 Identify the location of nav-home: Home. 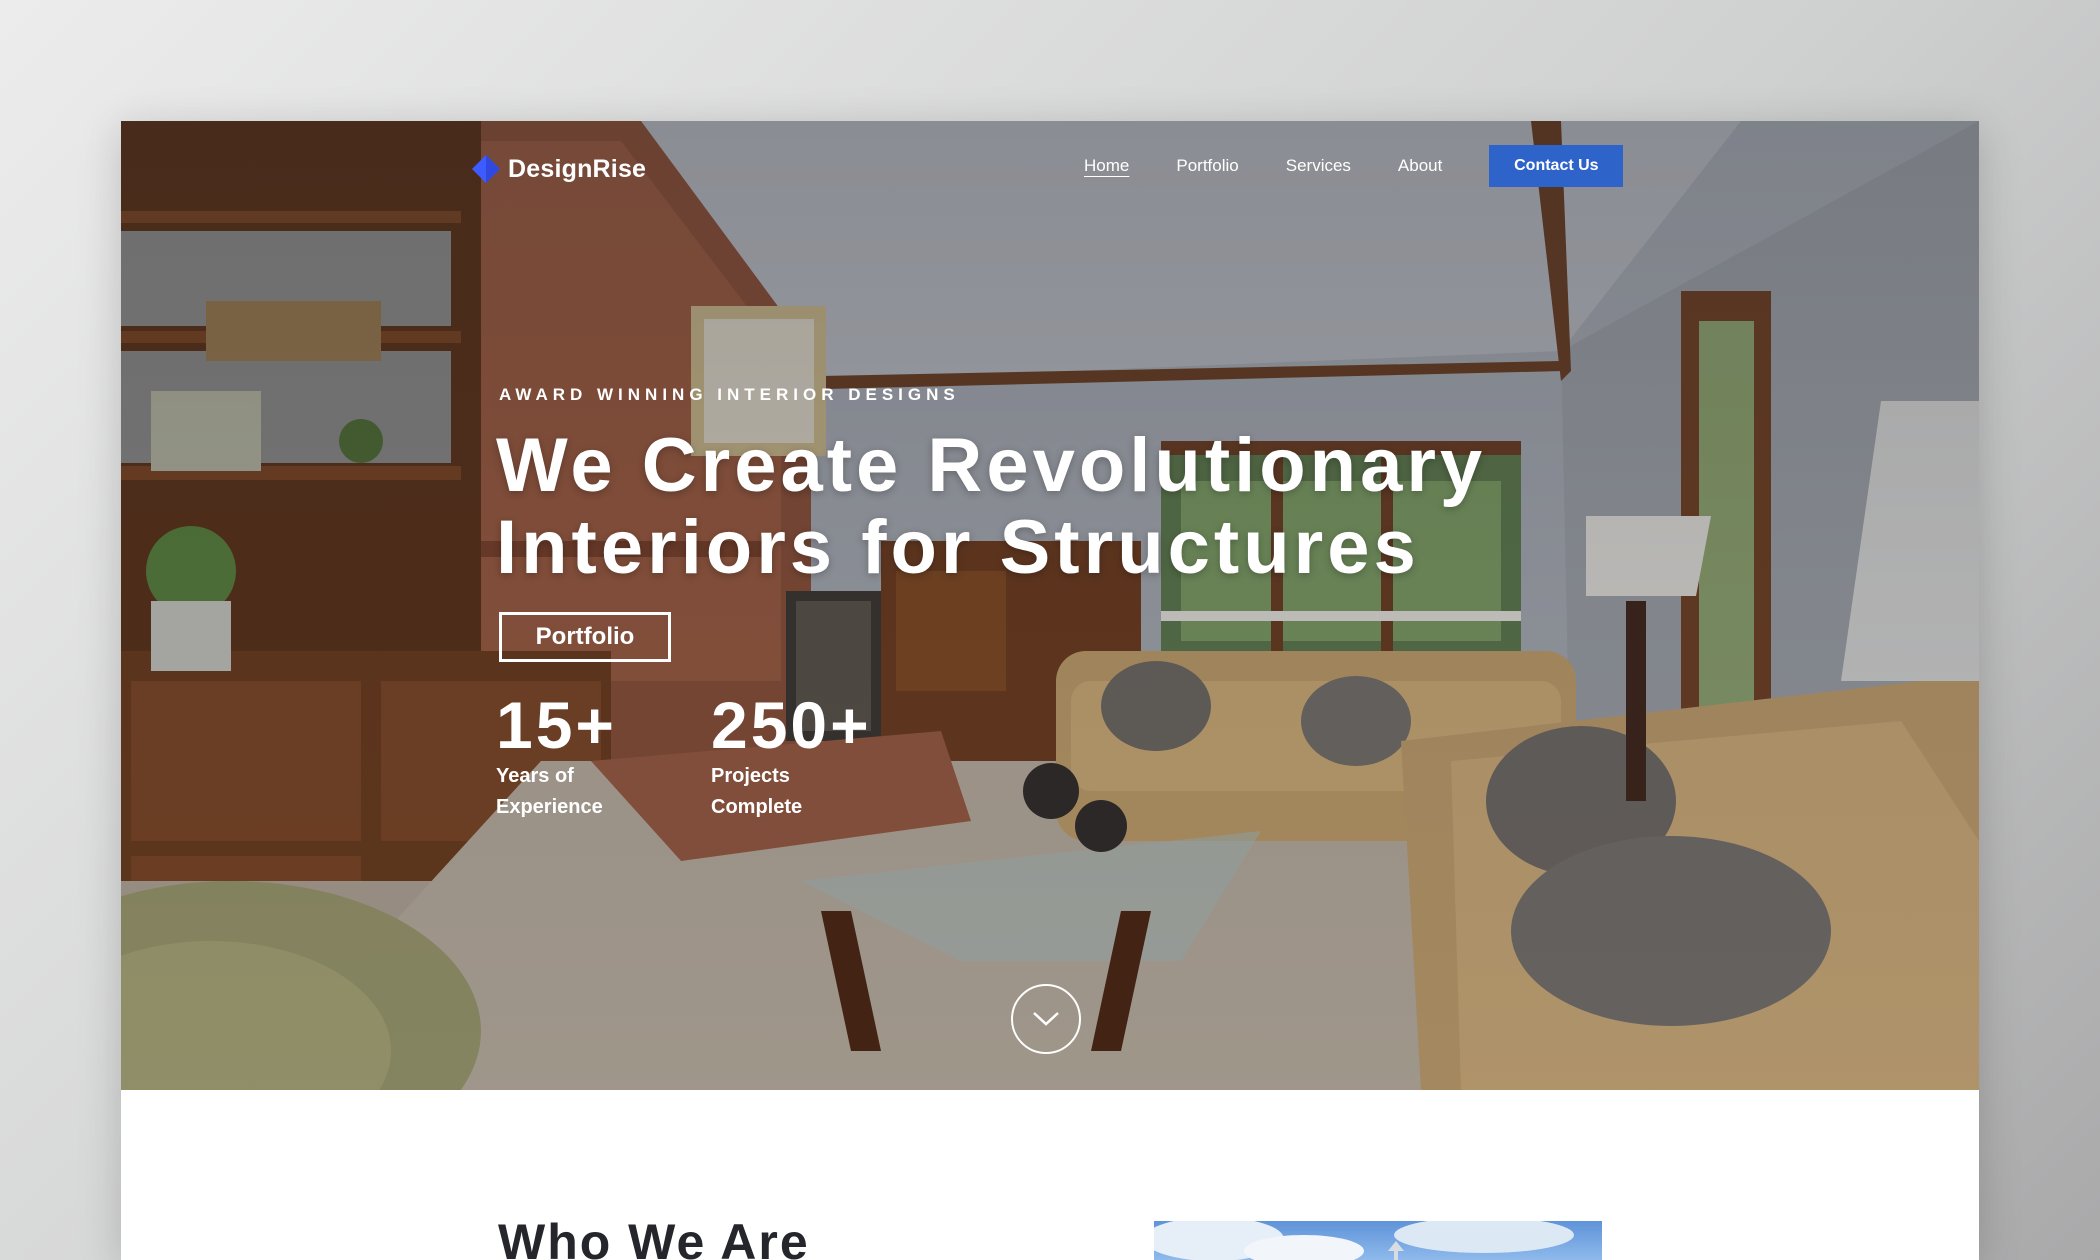
(1106, 166).